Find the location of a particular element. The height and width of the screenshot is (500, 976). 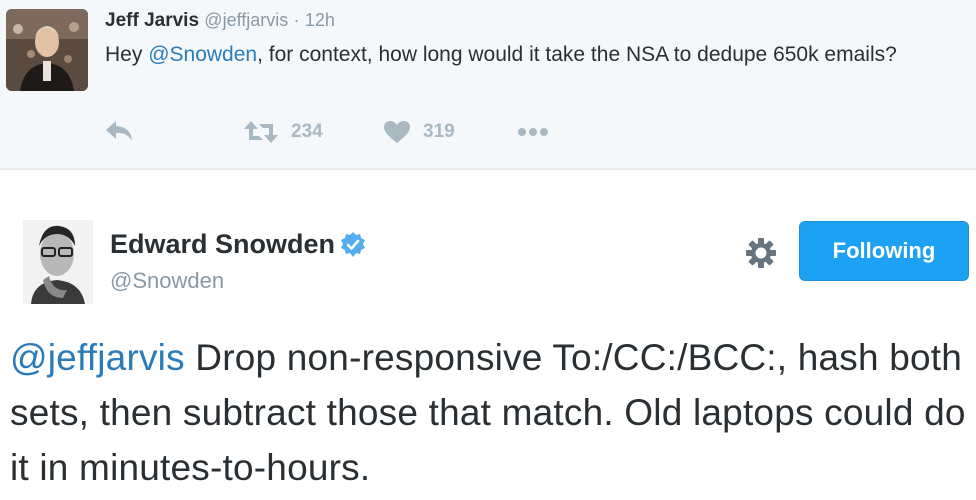

more-icon is located at coordinates (533, 132).